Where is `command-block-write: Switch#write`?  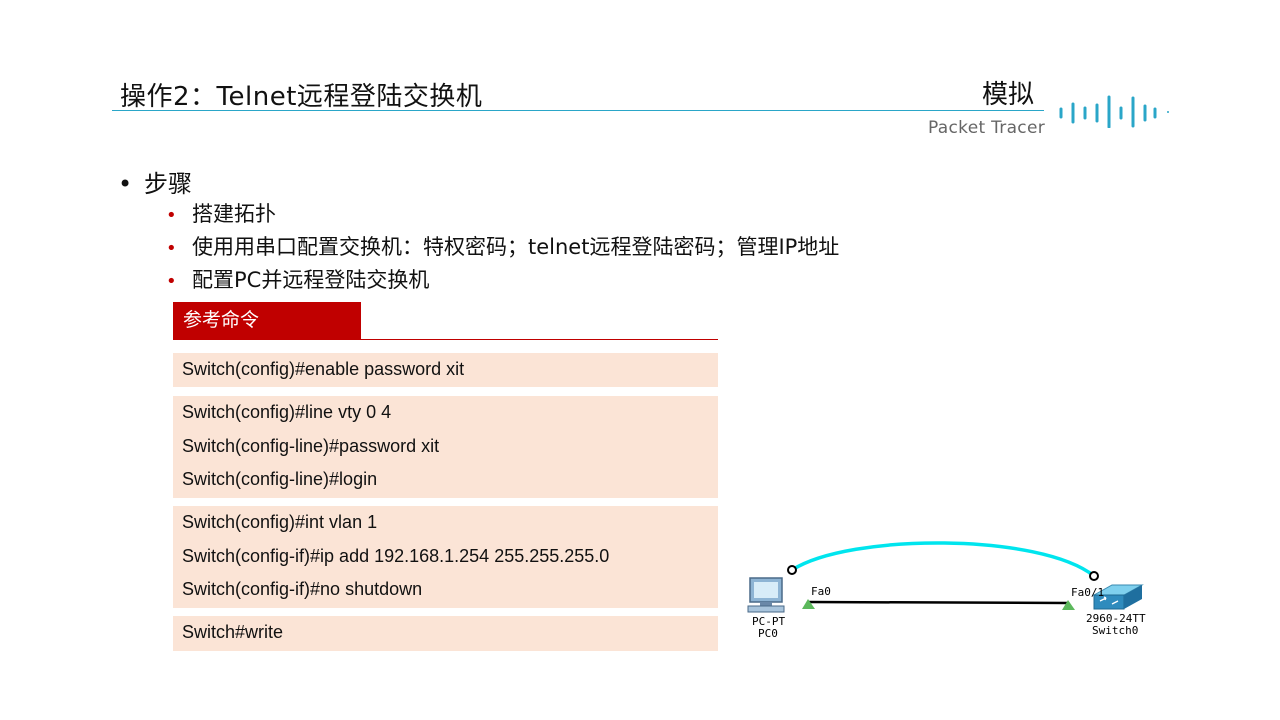 command-block-write: Switch#write is located at coordinates (445, 633).